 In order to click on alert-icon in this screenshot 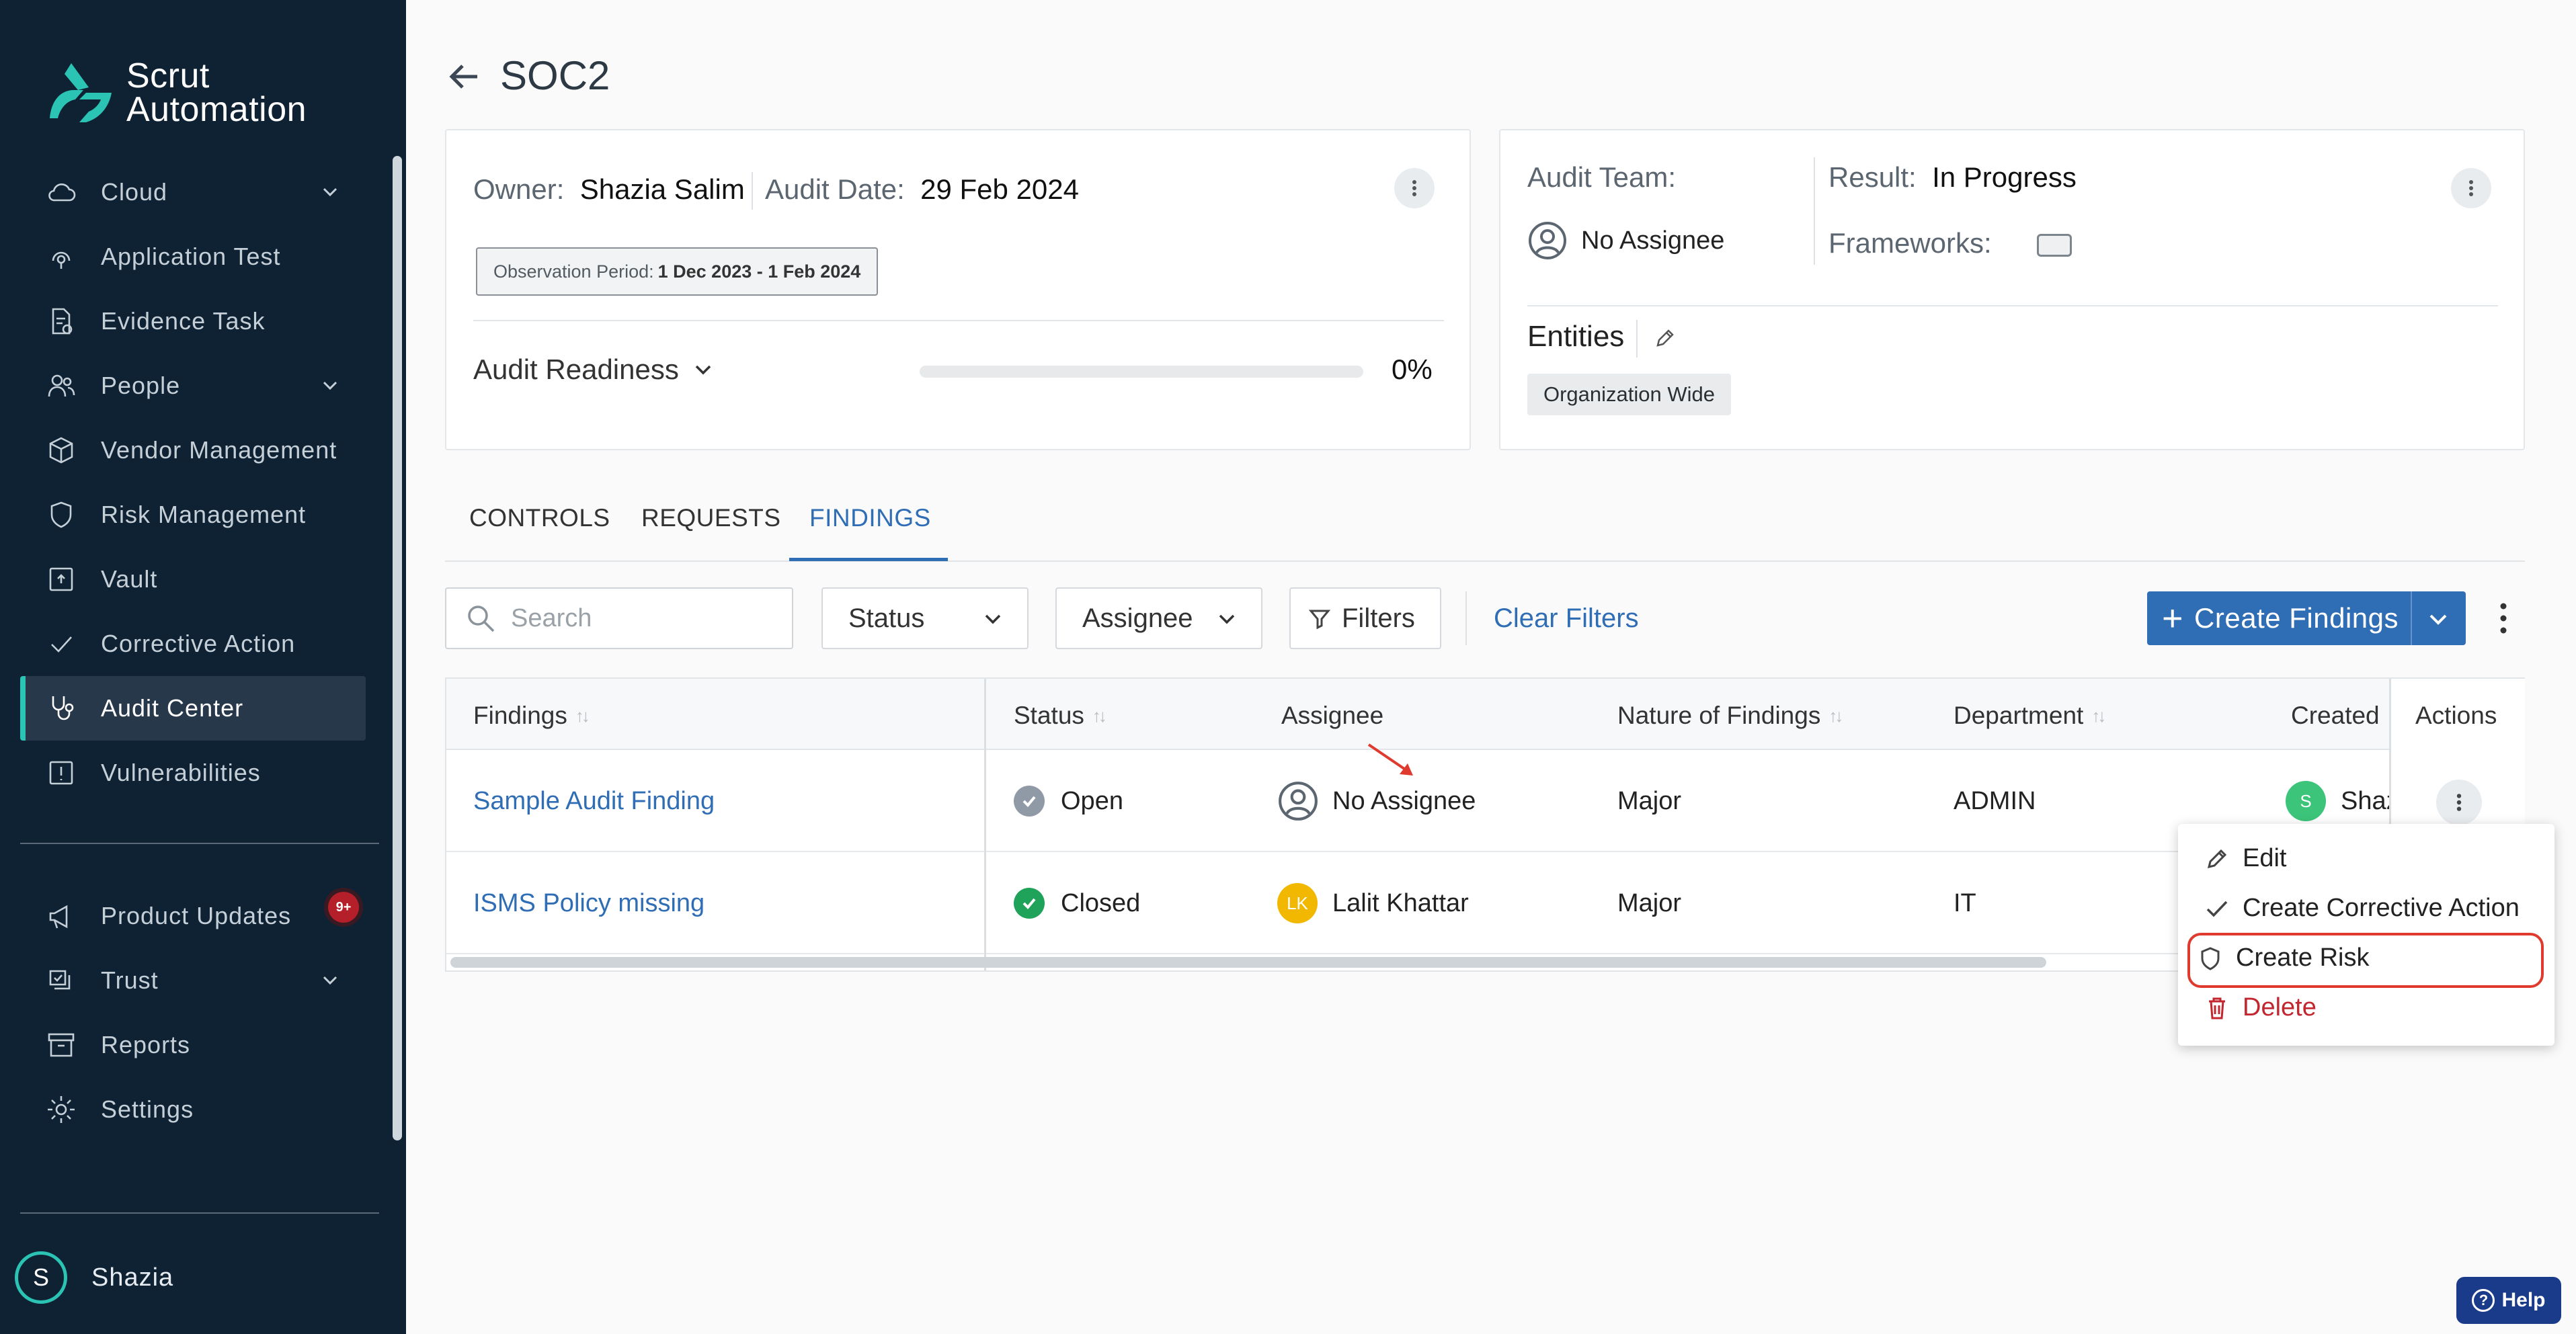, I will do `click(61, 773)`.